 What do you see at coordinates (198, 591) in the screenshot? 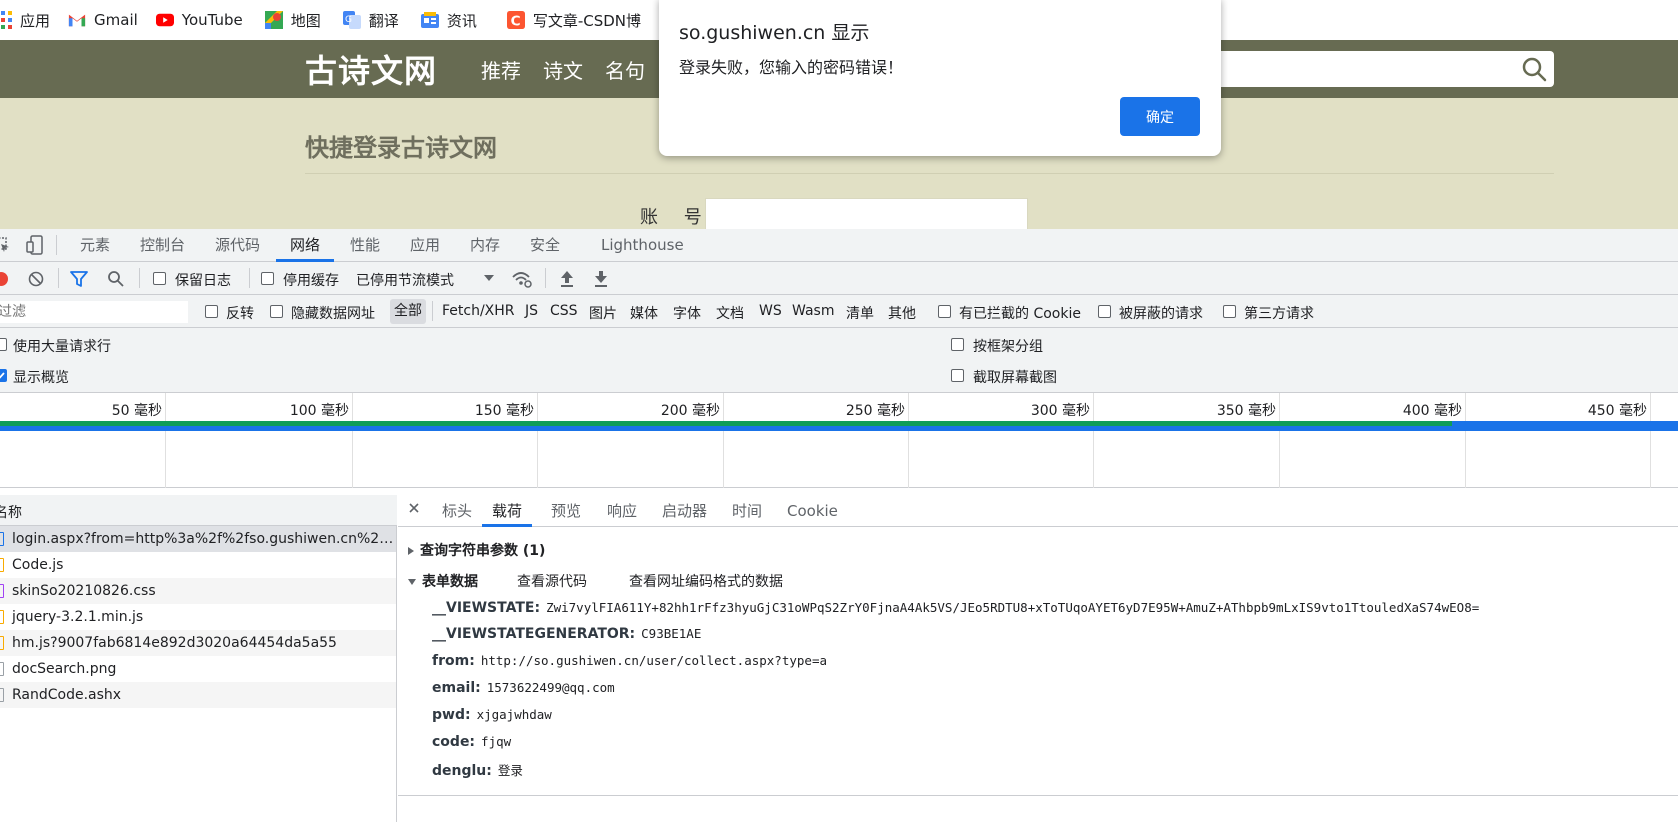
I see `request-row: skinSo20210826.css` at bounding box center [198, 591].